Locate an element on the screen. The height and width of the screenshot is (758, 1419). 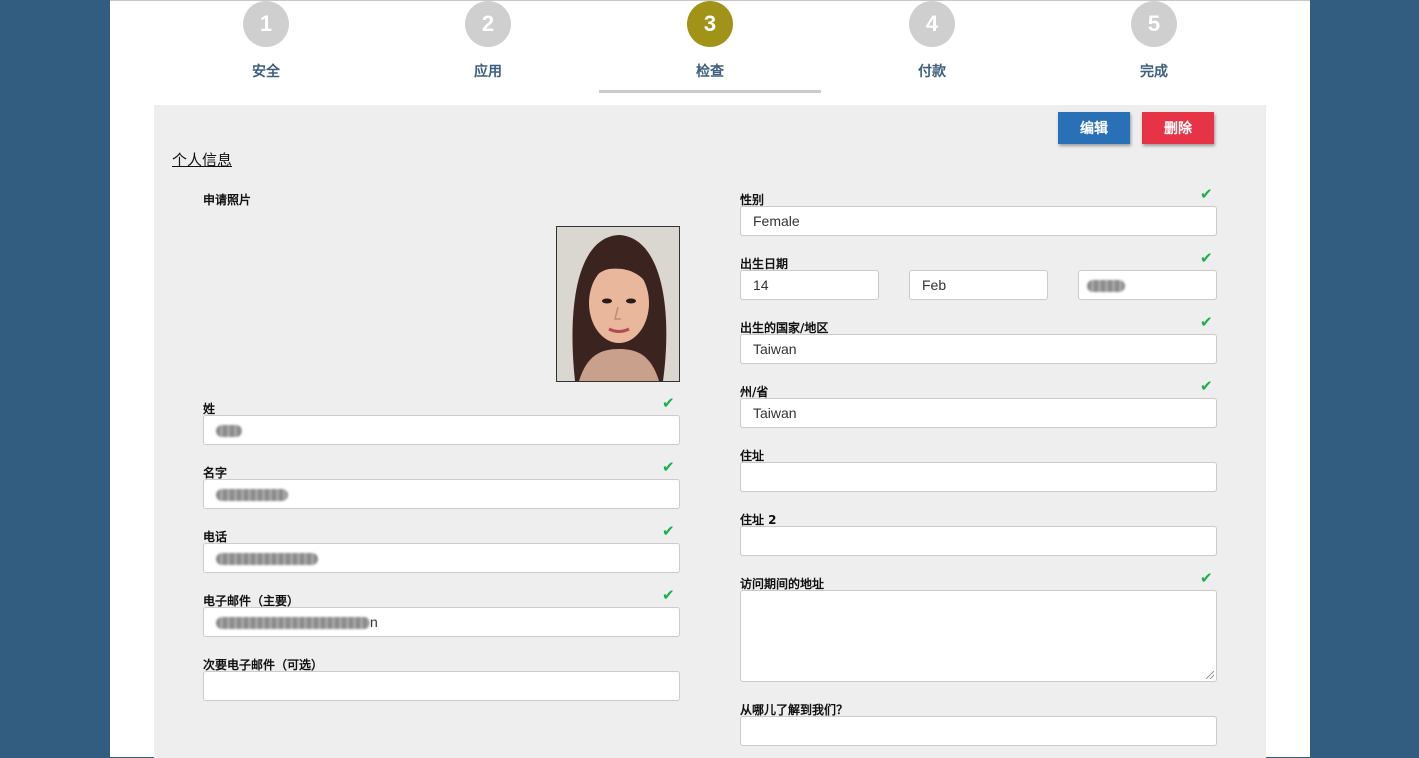
email-primary-field: n is located at coordinates (441, 622).